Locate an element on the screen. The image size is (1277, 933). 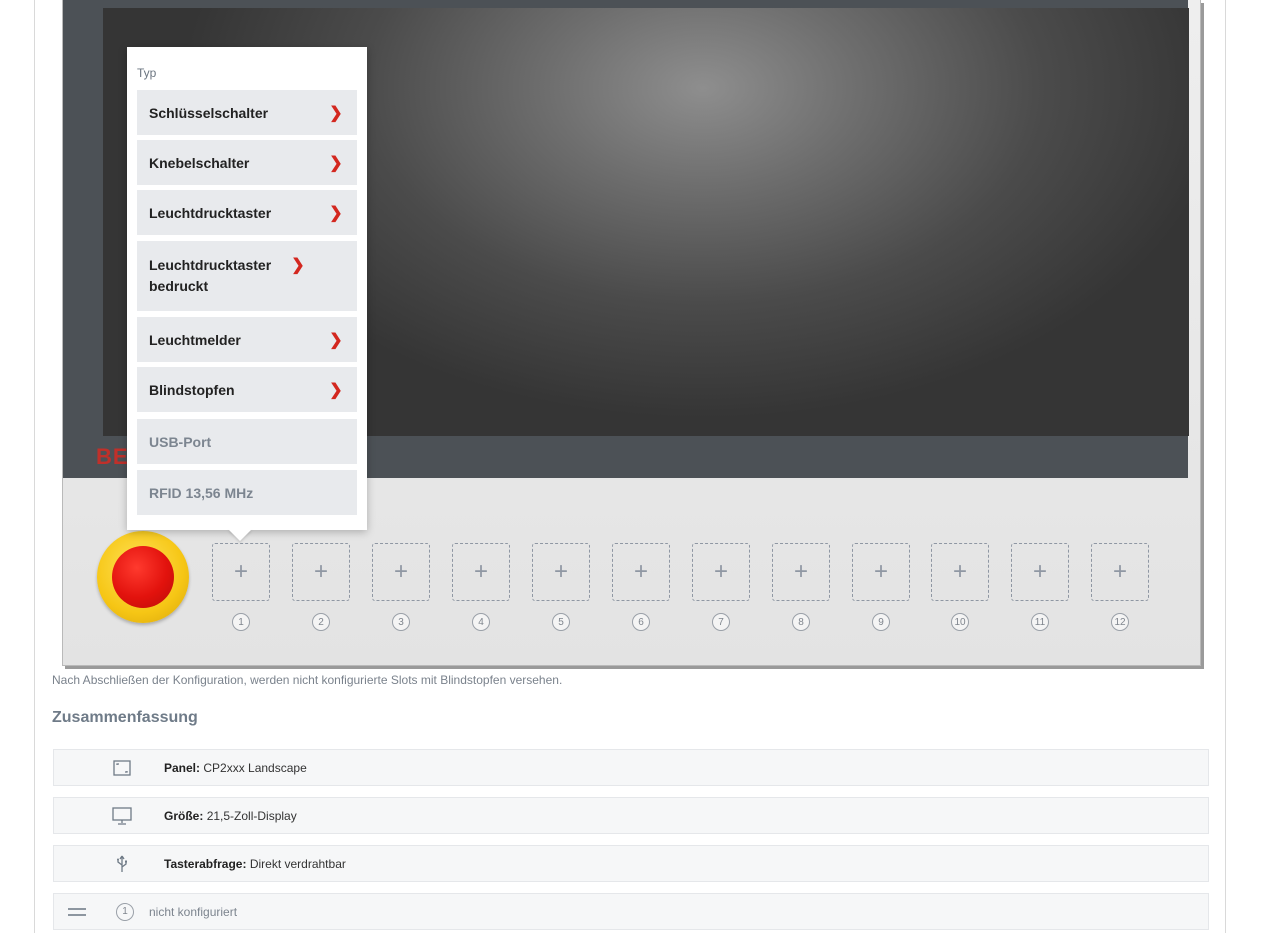
summary-text: Panel: CP2xxx Landscape is located at coordinates (235, 768).